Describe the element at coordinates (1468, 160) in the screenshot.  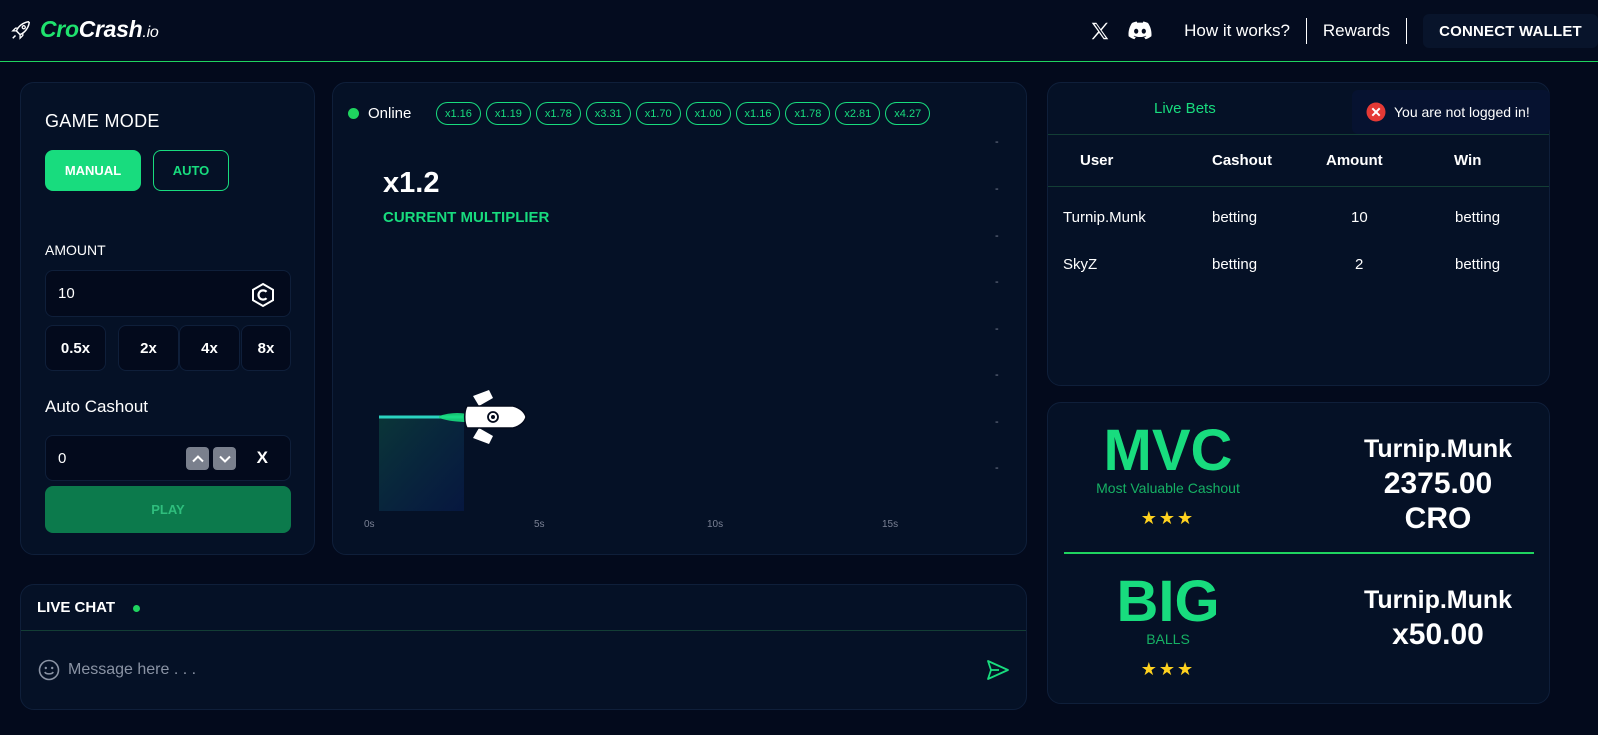
I see `column-header-win: Win` at that location.